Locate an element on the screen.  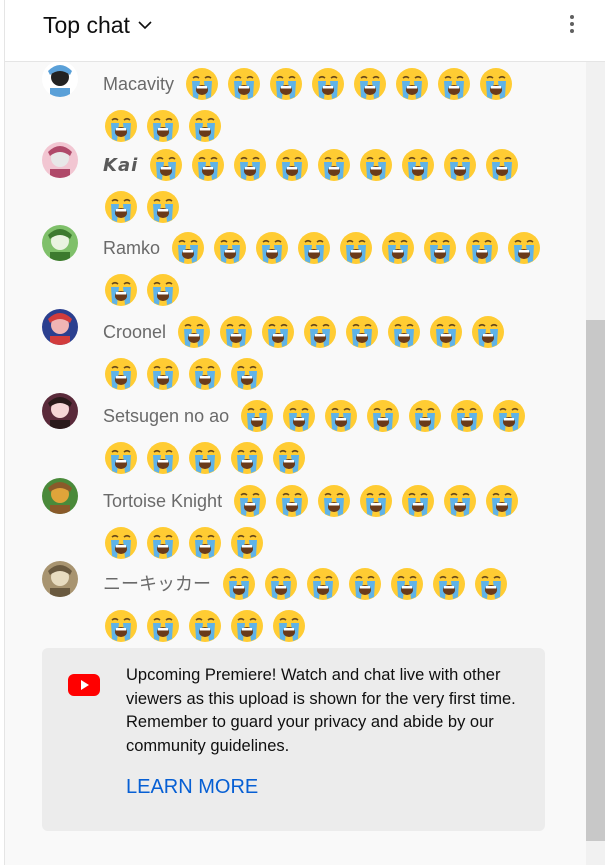
author-name: 𝙆𝙖𝙞 is located at coordinates (120, 165).